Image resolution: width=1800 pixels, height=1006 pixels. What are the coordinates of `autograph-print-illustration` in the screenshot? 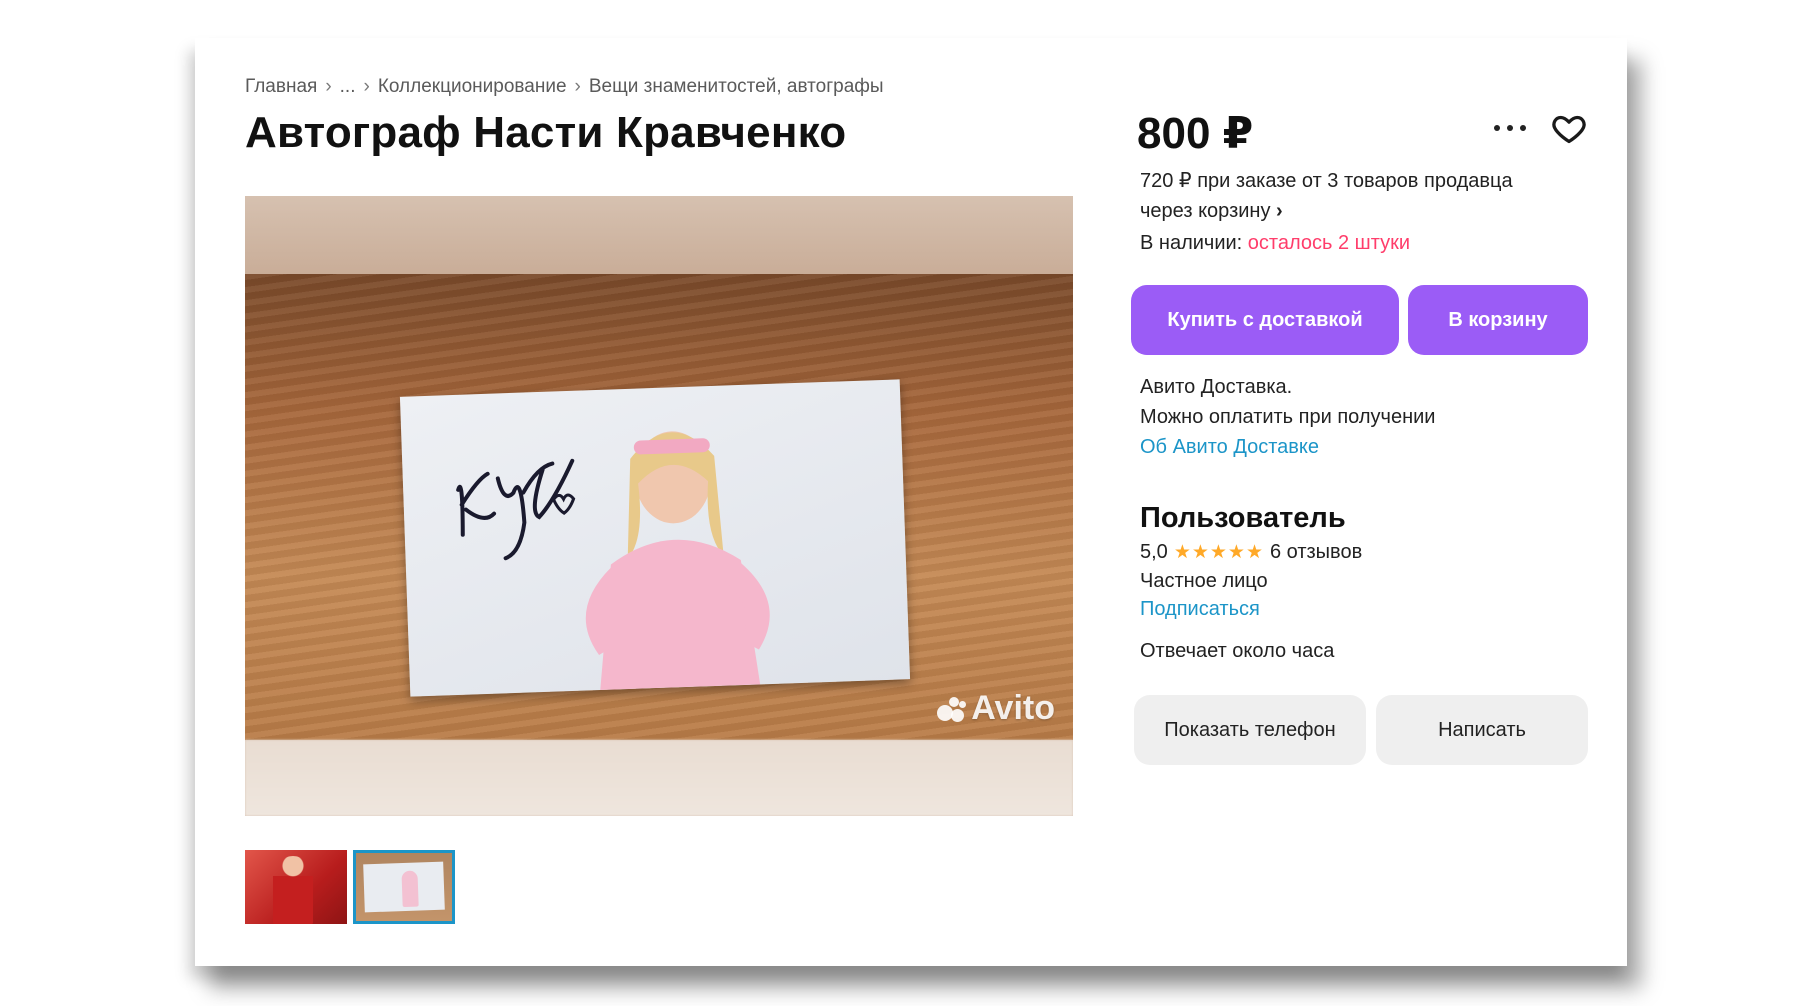 It's located at (613, 561).